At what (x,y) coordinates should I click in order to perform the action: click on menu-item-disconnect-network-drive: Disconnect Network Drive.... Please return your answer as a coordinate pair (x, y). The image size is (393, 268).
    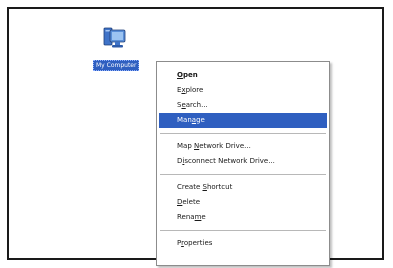
    Looking at the image, I should click on (243, 161).